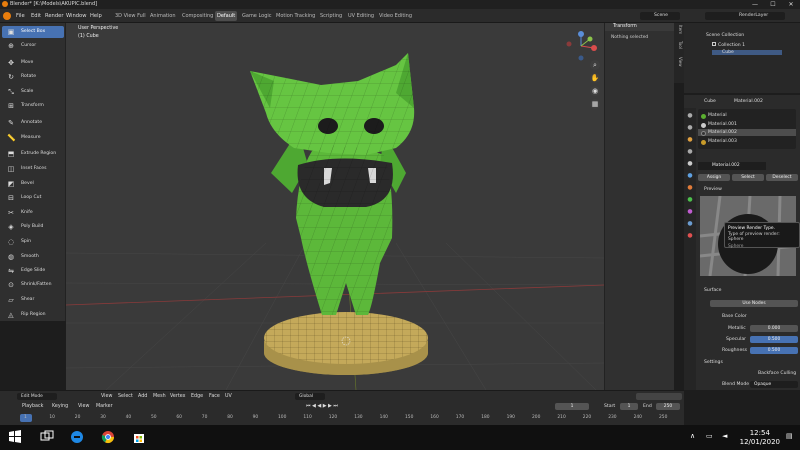  Describe the element at coordinates (713, 189) in the screenshot. I see `preview-panel-header: Preview` at that location.